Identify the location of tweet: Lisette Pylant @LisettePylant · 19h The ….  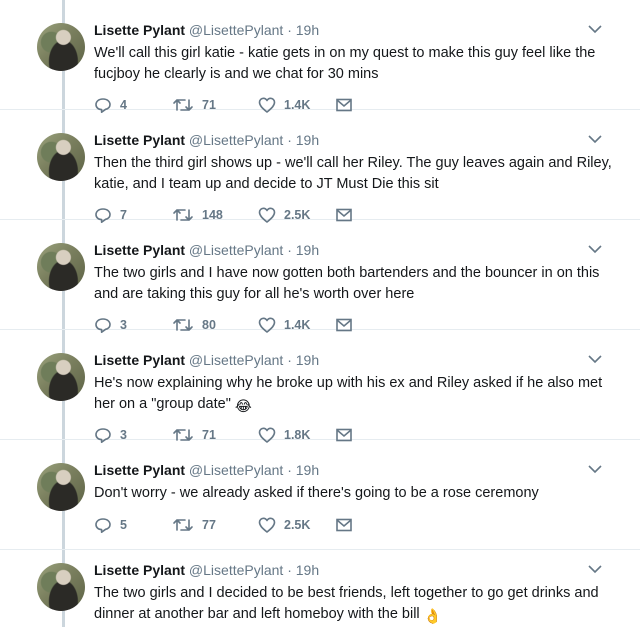
(320, 583).